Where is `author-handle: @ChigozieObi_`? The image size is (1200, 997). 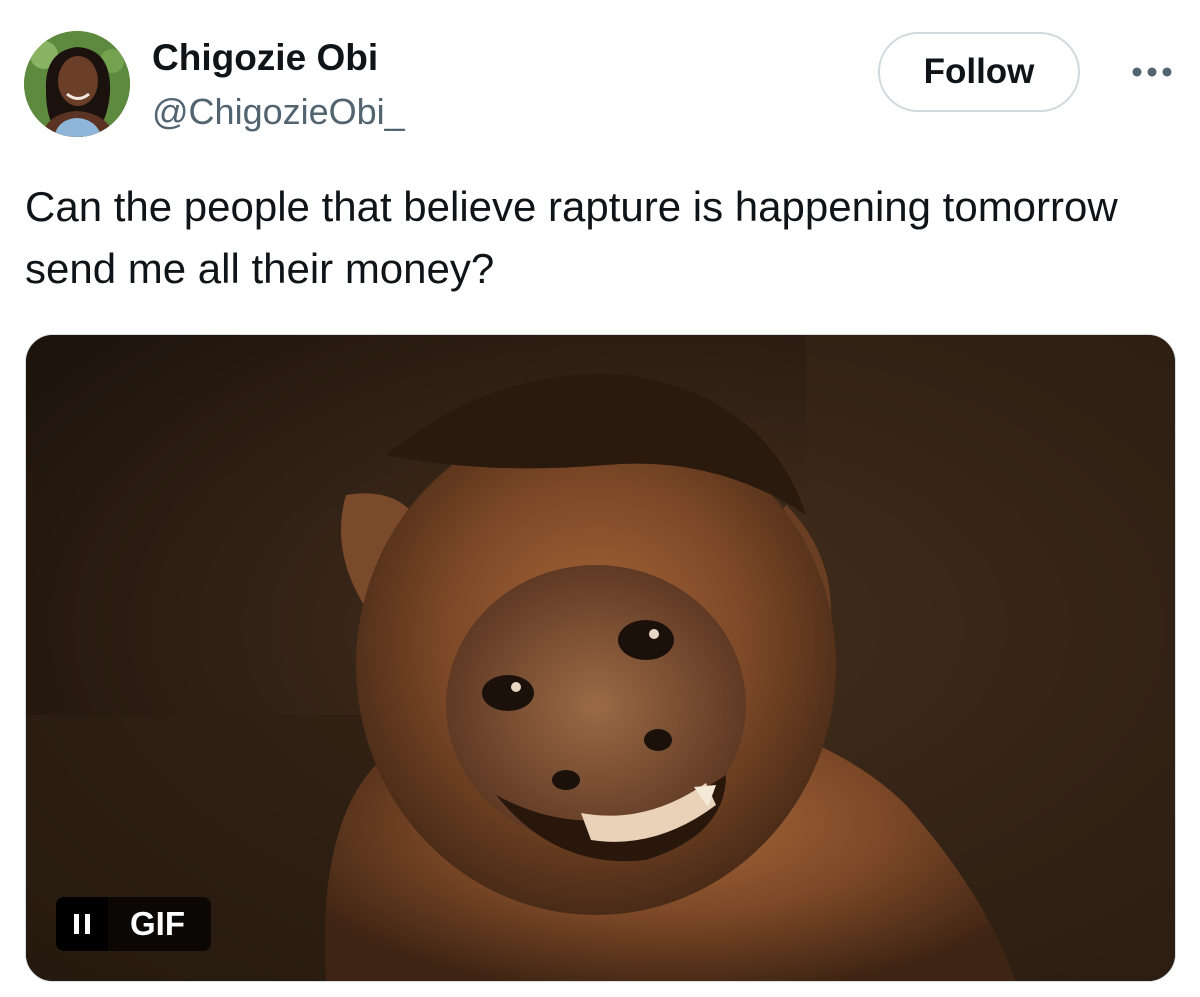 author-handle: @ChigozieObi_ is located at coordinates (278, 112).